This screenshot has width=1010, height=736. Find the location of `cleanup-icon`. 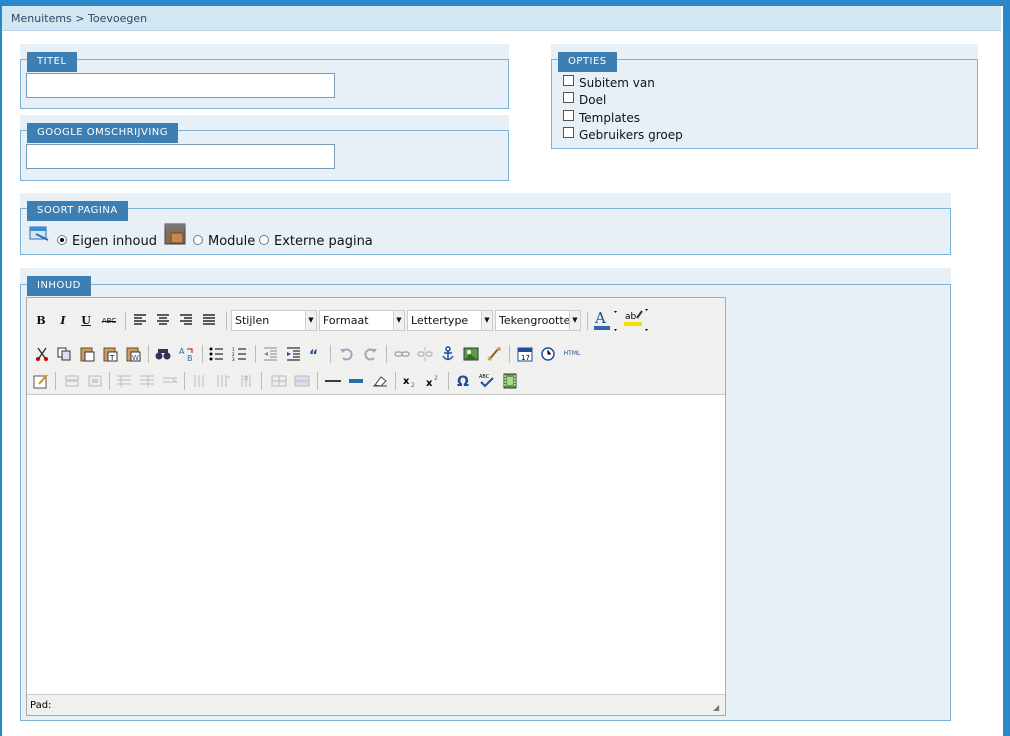

cleanup-icon is located at coordinates (494, 354).